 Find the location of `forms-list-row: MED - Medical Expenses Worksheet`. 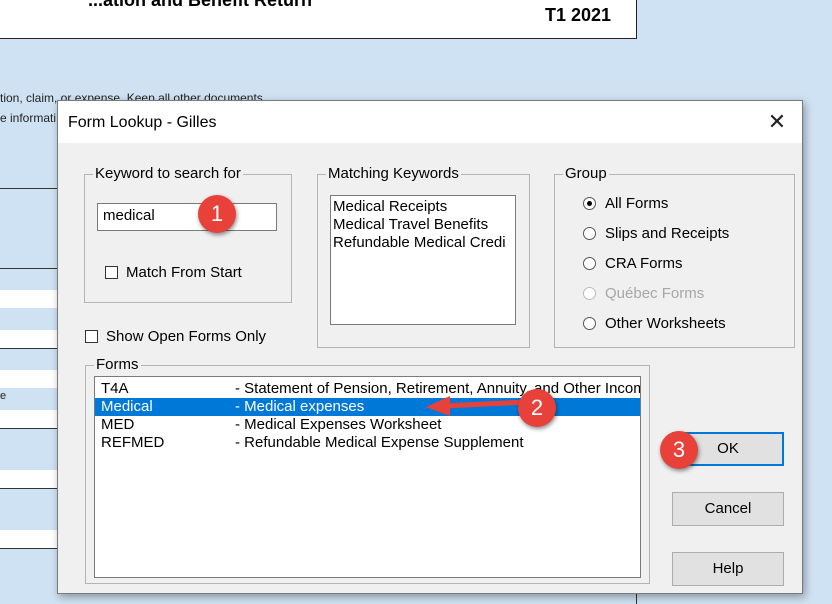

forms-list-row: MED - Medical Expenses Worksheet is located at coordinates (367, 425).